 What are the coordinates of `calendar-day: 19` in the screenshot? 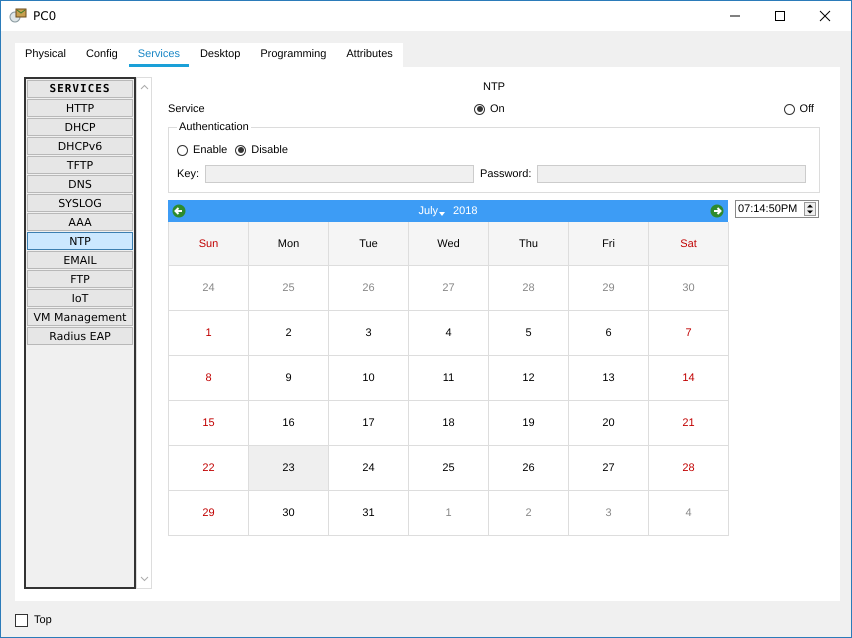 It's located at (529, 423).